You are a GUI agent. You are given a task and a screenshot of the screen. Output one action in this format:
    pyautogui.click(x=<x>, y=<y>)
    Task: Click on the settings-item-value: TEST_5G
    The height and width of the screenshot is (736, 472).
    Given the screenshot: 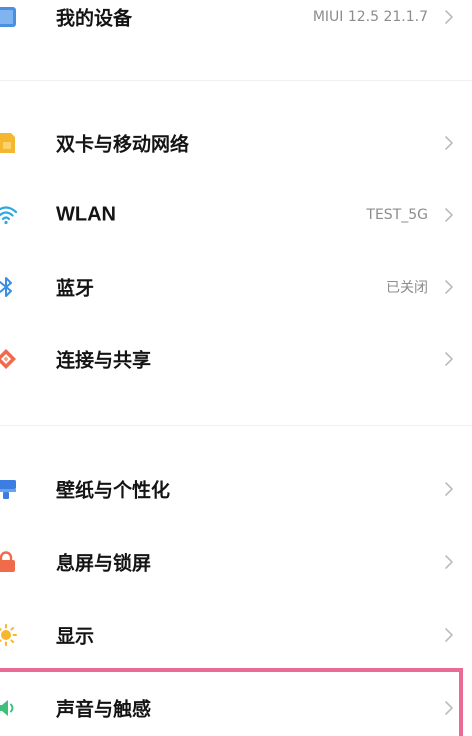 What is the action you would take?
    pyautogui.click(x=397, y=215)
    